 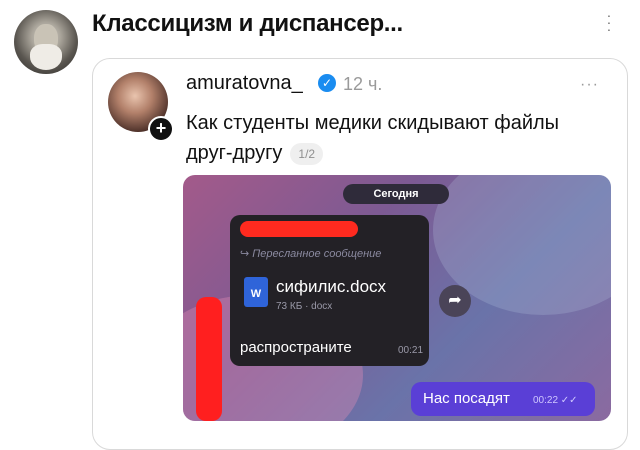 What do you see at coordinates (256, 292) in the screenshot?
I see `word-file-icon: W` at bounding box center [256, 292].